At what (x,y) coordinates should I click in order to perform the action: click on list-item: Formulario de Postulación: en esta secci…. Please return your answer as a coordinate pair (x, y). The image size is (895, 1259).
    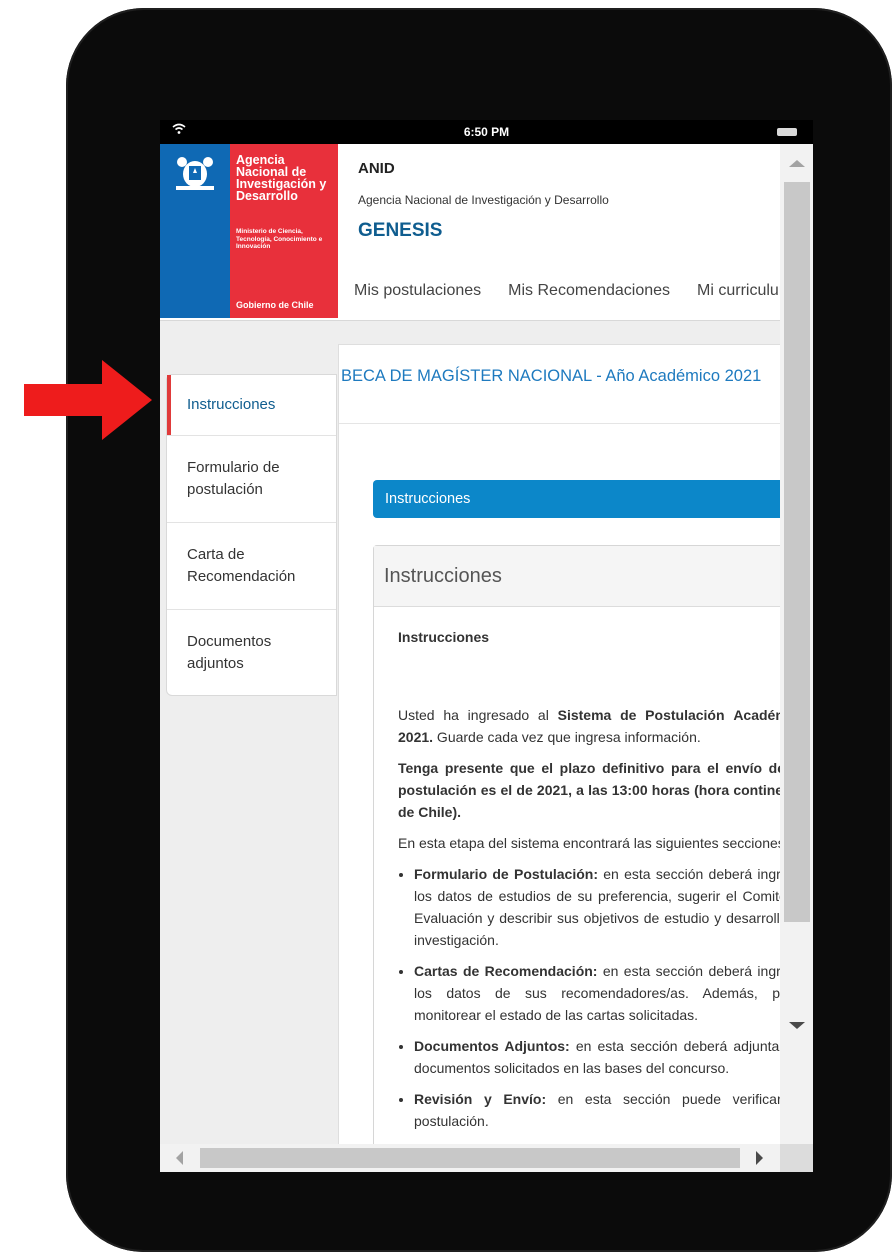
    Looking at the image, I should click on (597, 907).